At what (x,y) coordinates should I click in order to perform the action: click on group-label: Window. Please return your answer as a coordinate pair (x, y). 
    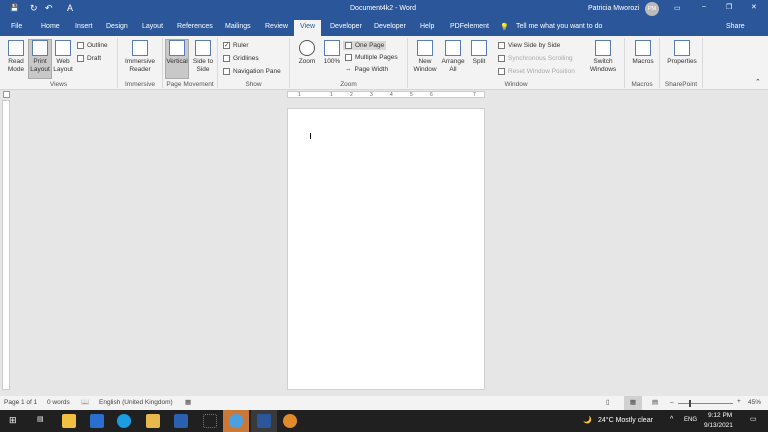
    Looking at the image, I should click on (516, 84).